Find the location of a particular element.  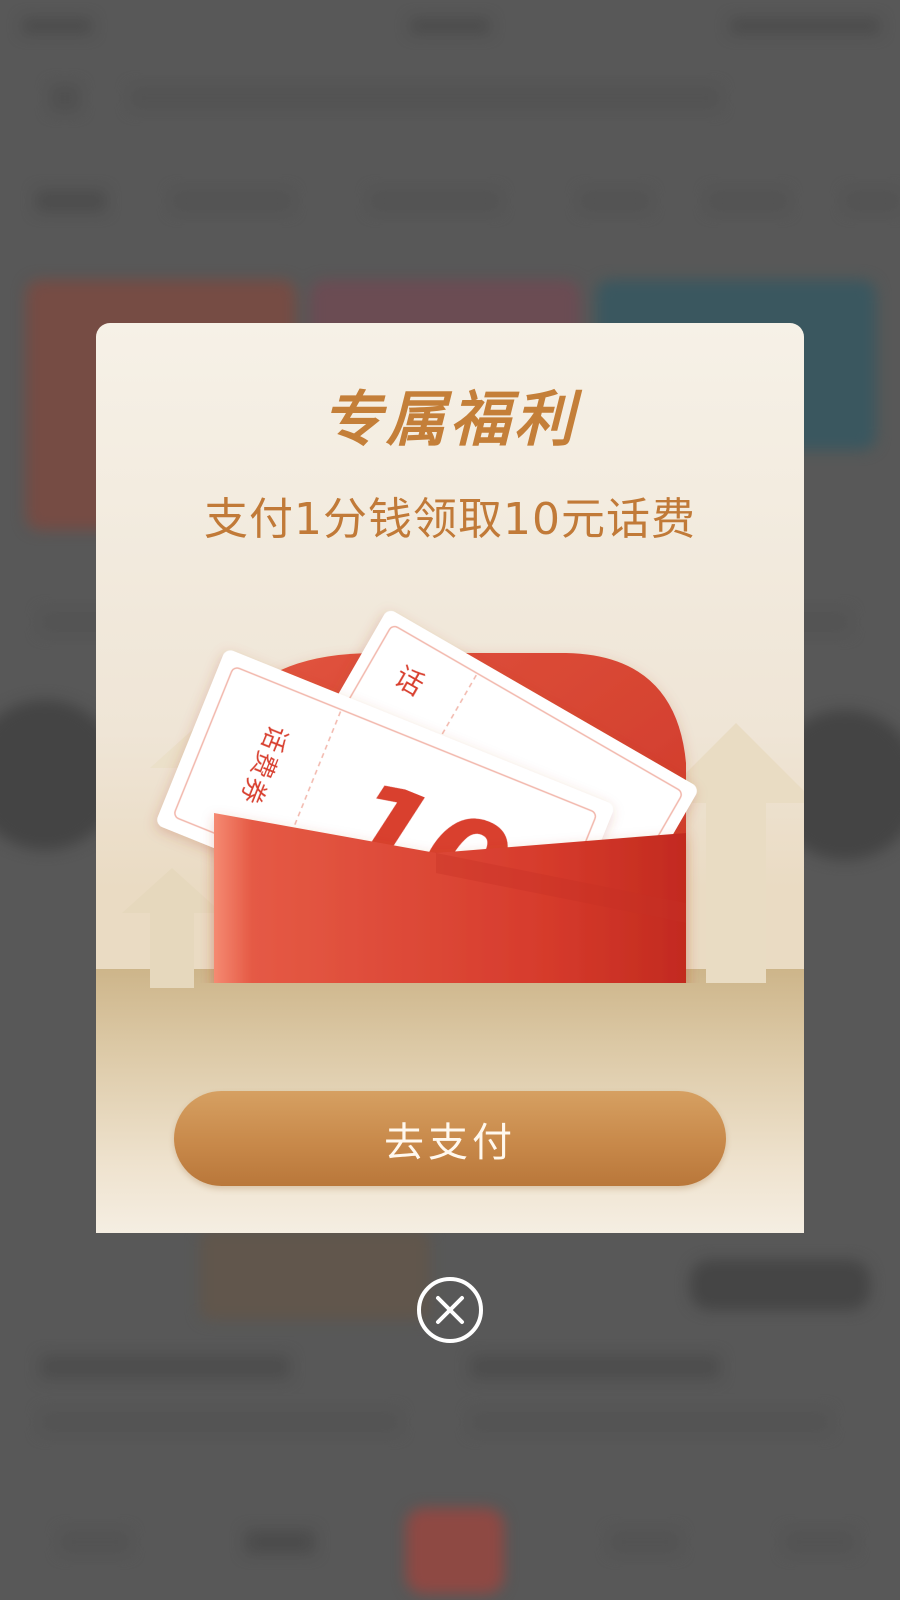

close-circle-icon is located at coordinates (450, 1310).